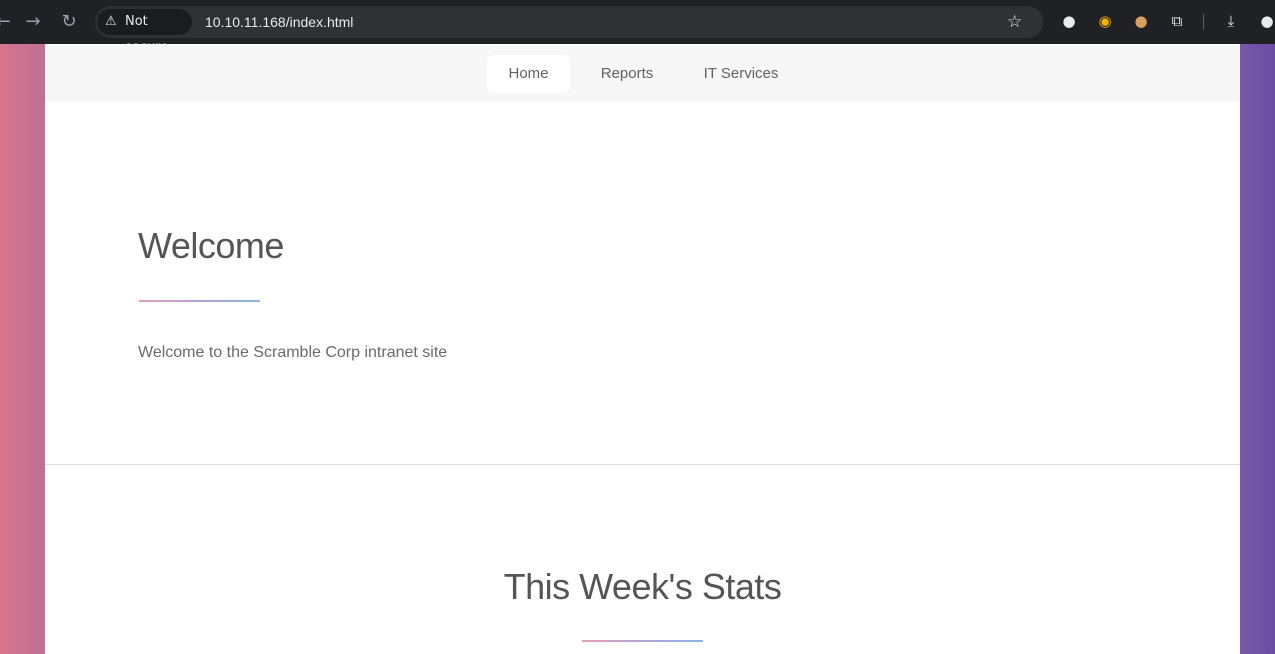 This screenshot has height=654, width=1275. What do you see at coordinates (1266, 21) in the screenshot?
I see `profile-icon: ●` at bounding box center [1266, 21].